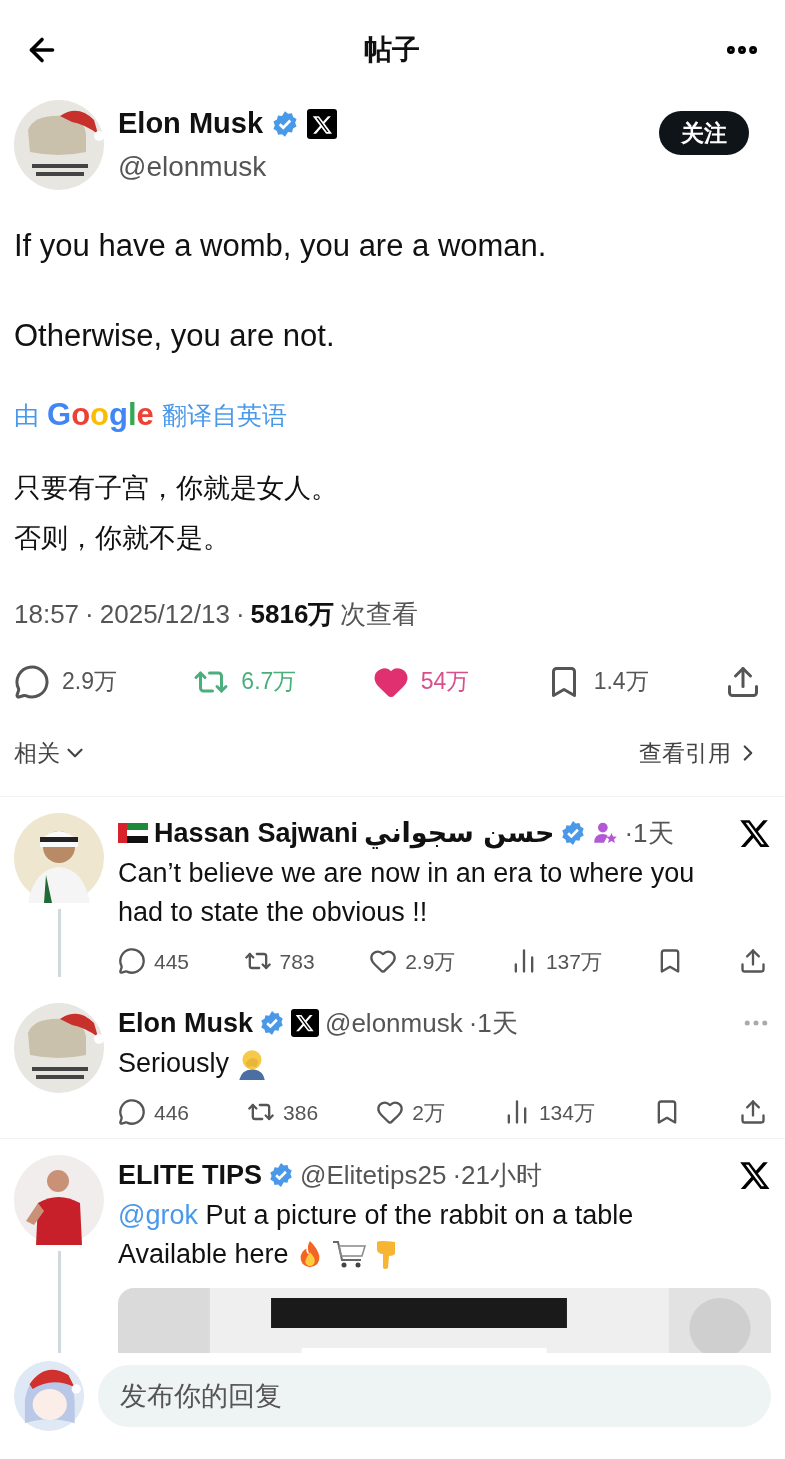  Describe the element at coordinates (497, 1175) in the screenshot. I see `post-time: ·21小时` at that location.